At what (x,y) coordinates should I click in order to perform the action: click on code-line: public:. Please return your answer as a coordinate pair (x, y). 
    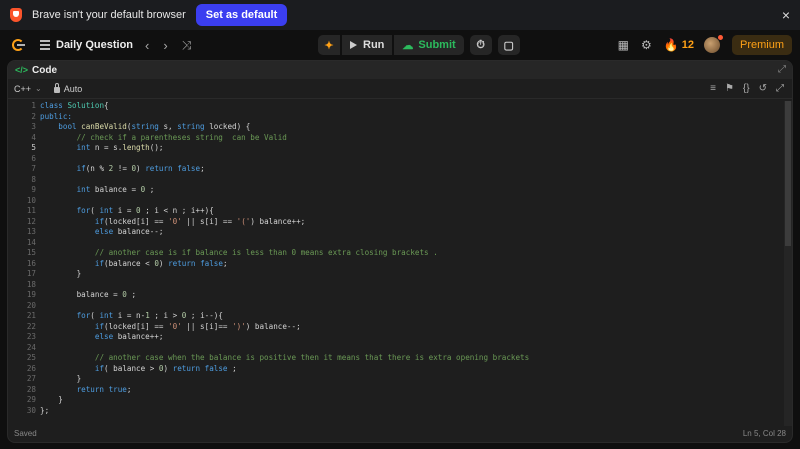
    Looking at the image, I should click on (284, 117).